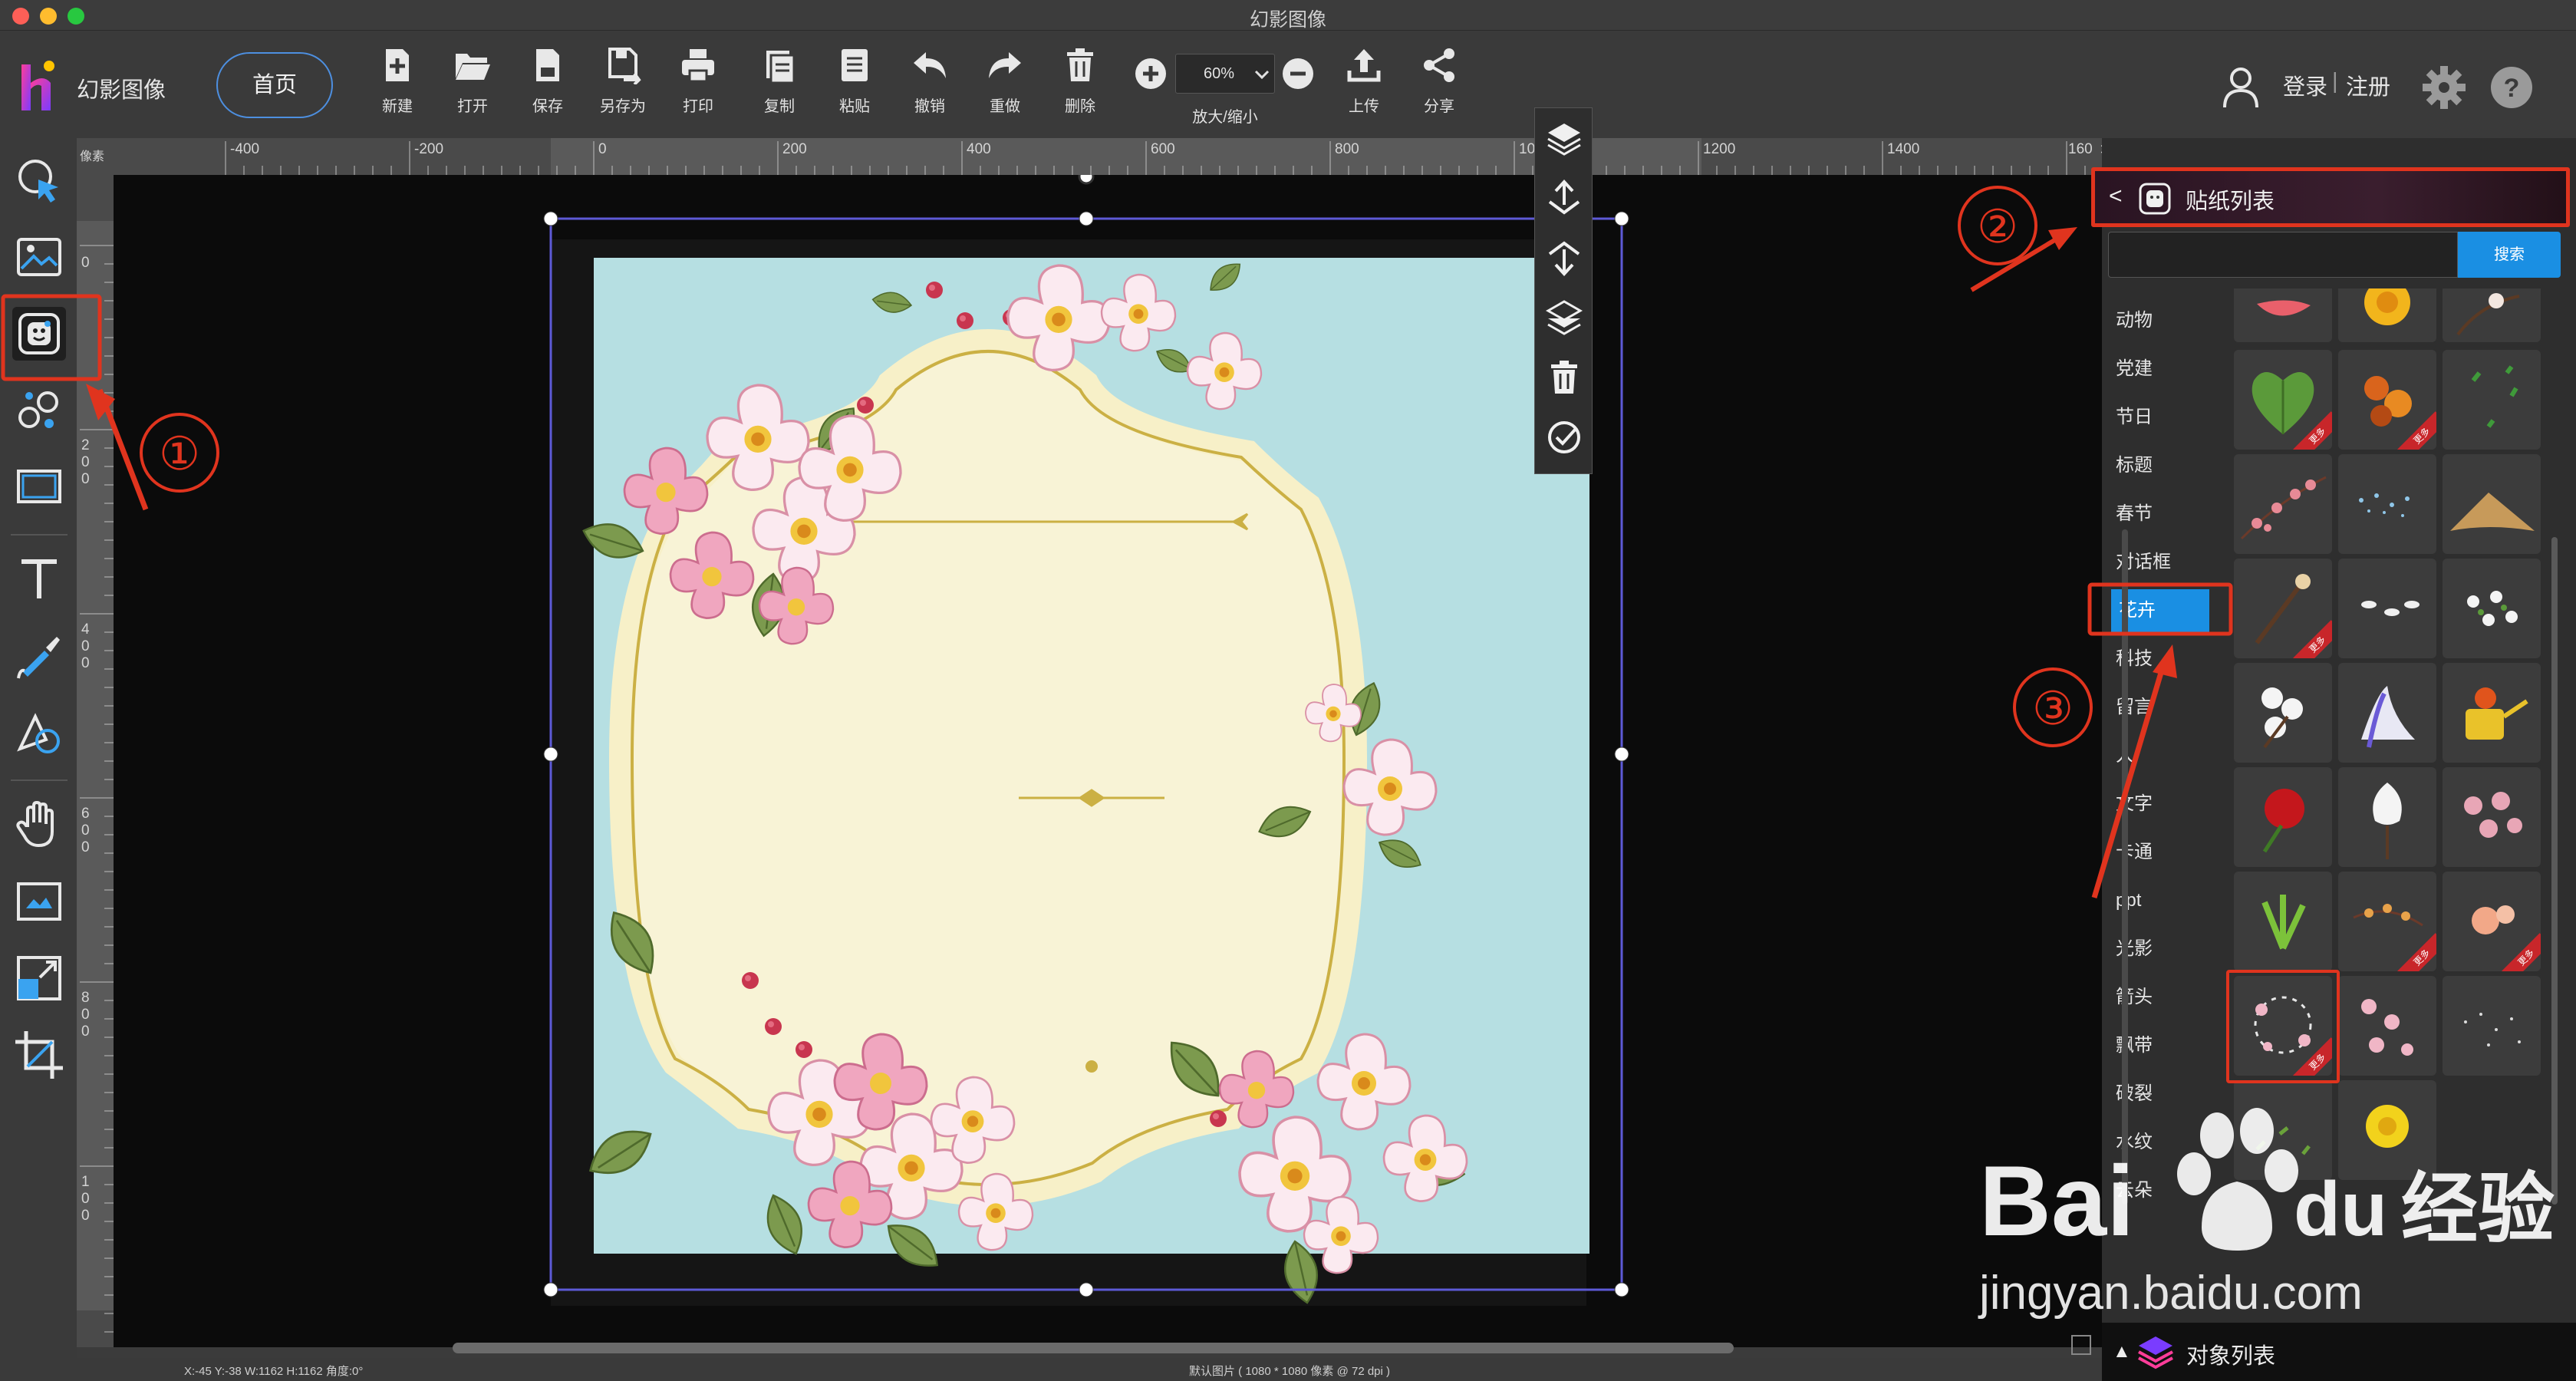 Image resolution: width=2576 pixels, height=1381 pixels. Describe the element at coordinates (1527, 149) in the screenshot. I see `ruler-label: 10` at that location.